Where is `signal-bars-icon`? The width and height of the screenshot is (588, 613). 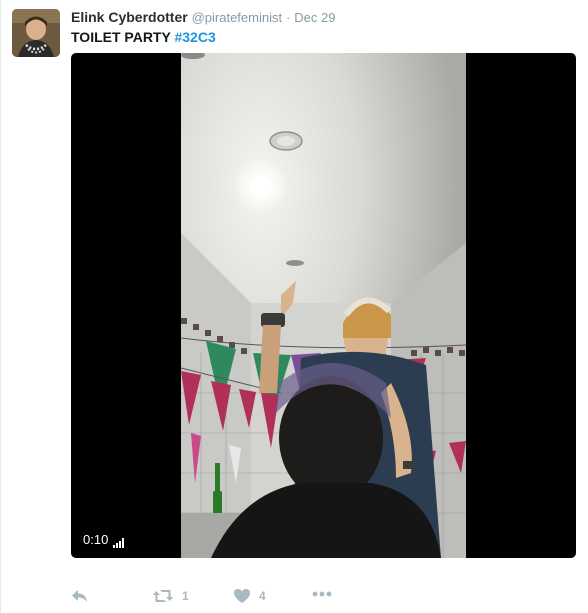
signal-bars-icon is located at coordinates (119, 543).